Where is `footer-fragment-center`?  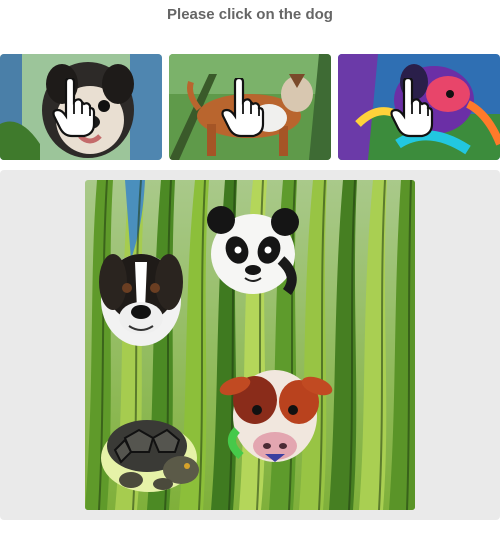
footer-fragment-center is located at coordinates (255, 532).